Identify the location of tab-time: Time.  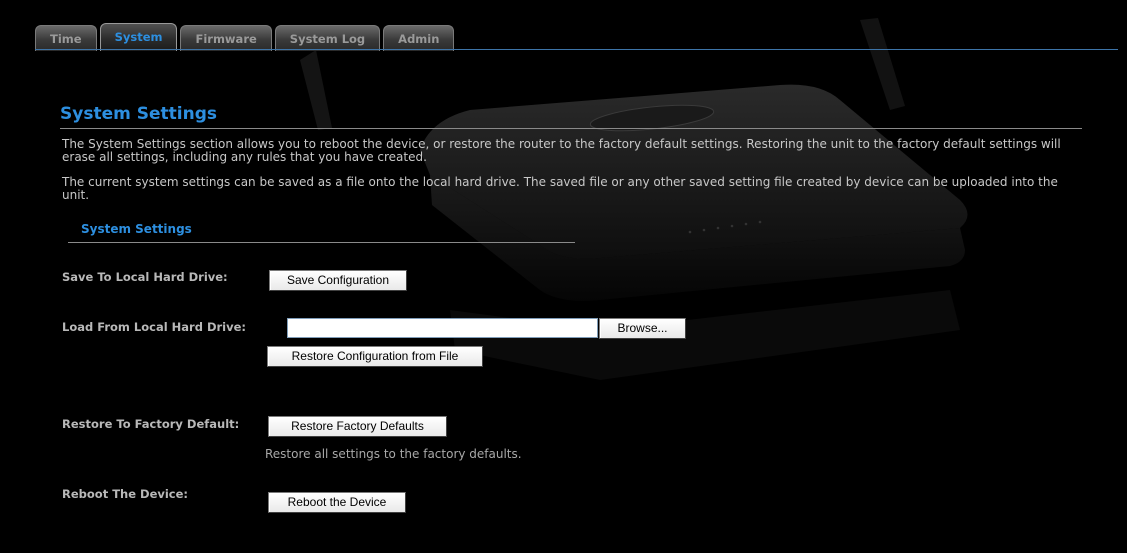
(66, 38).